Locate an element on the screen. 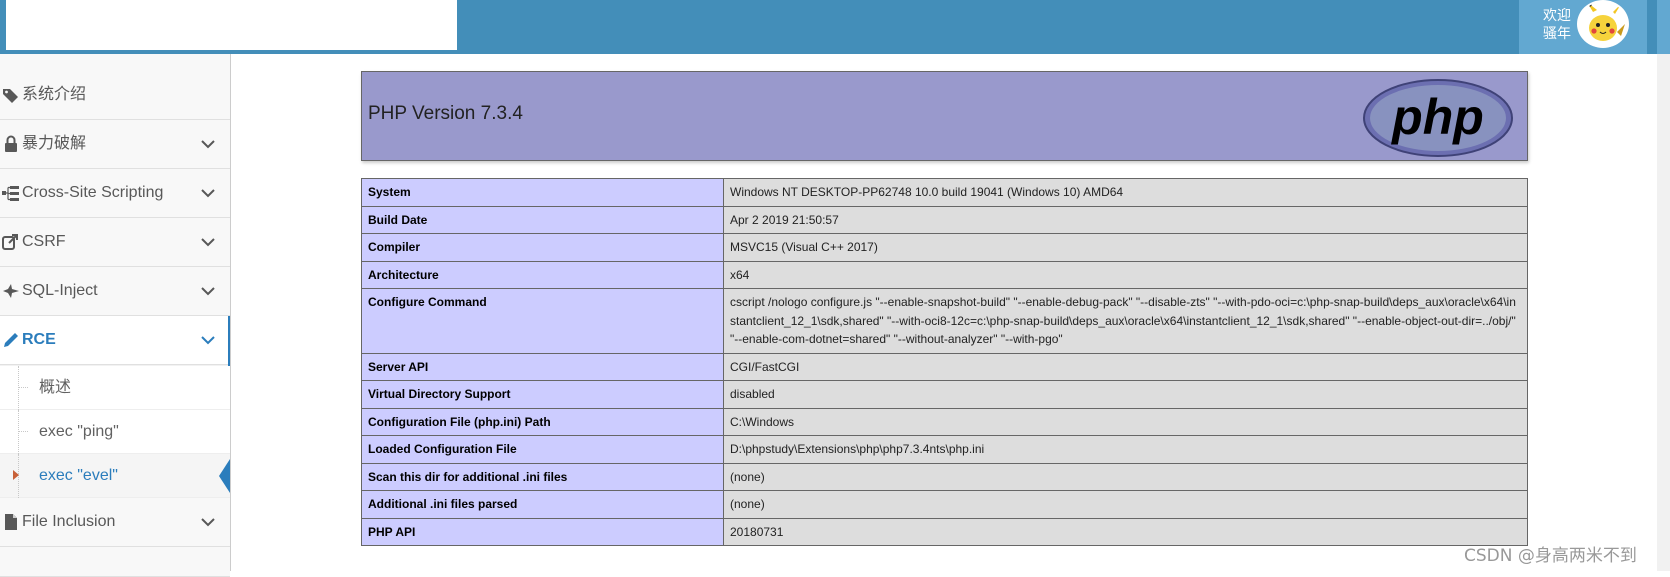 This screenshot has height=577, width=1670. sidebar-item-sql-inject: SQL-Inject is located at coordinates (115, 291).